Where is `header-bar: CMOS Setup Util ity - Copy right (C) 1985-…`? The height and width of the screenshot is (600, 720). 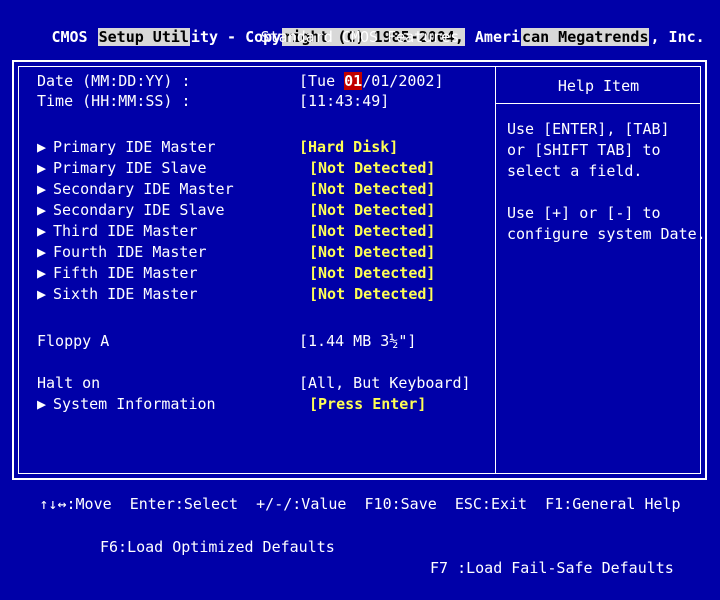 header-bar: CMOS Setup Util ity - Copy right (C) 1985-… is located at coordinates (360, 25).